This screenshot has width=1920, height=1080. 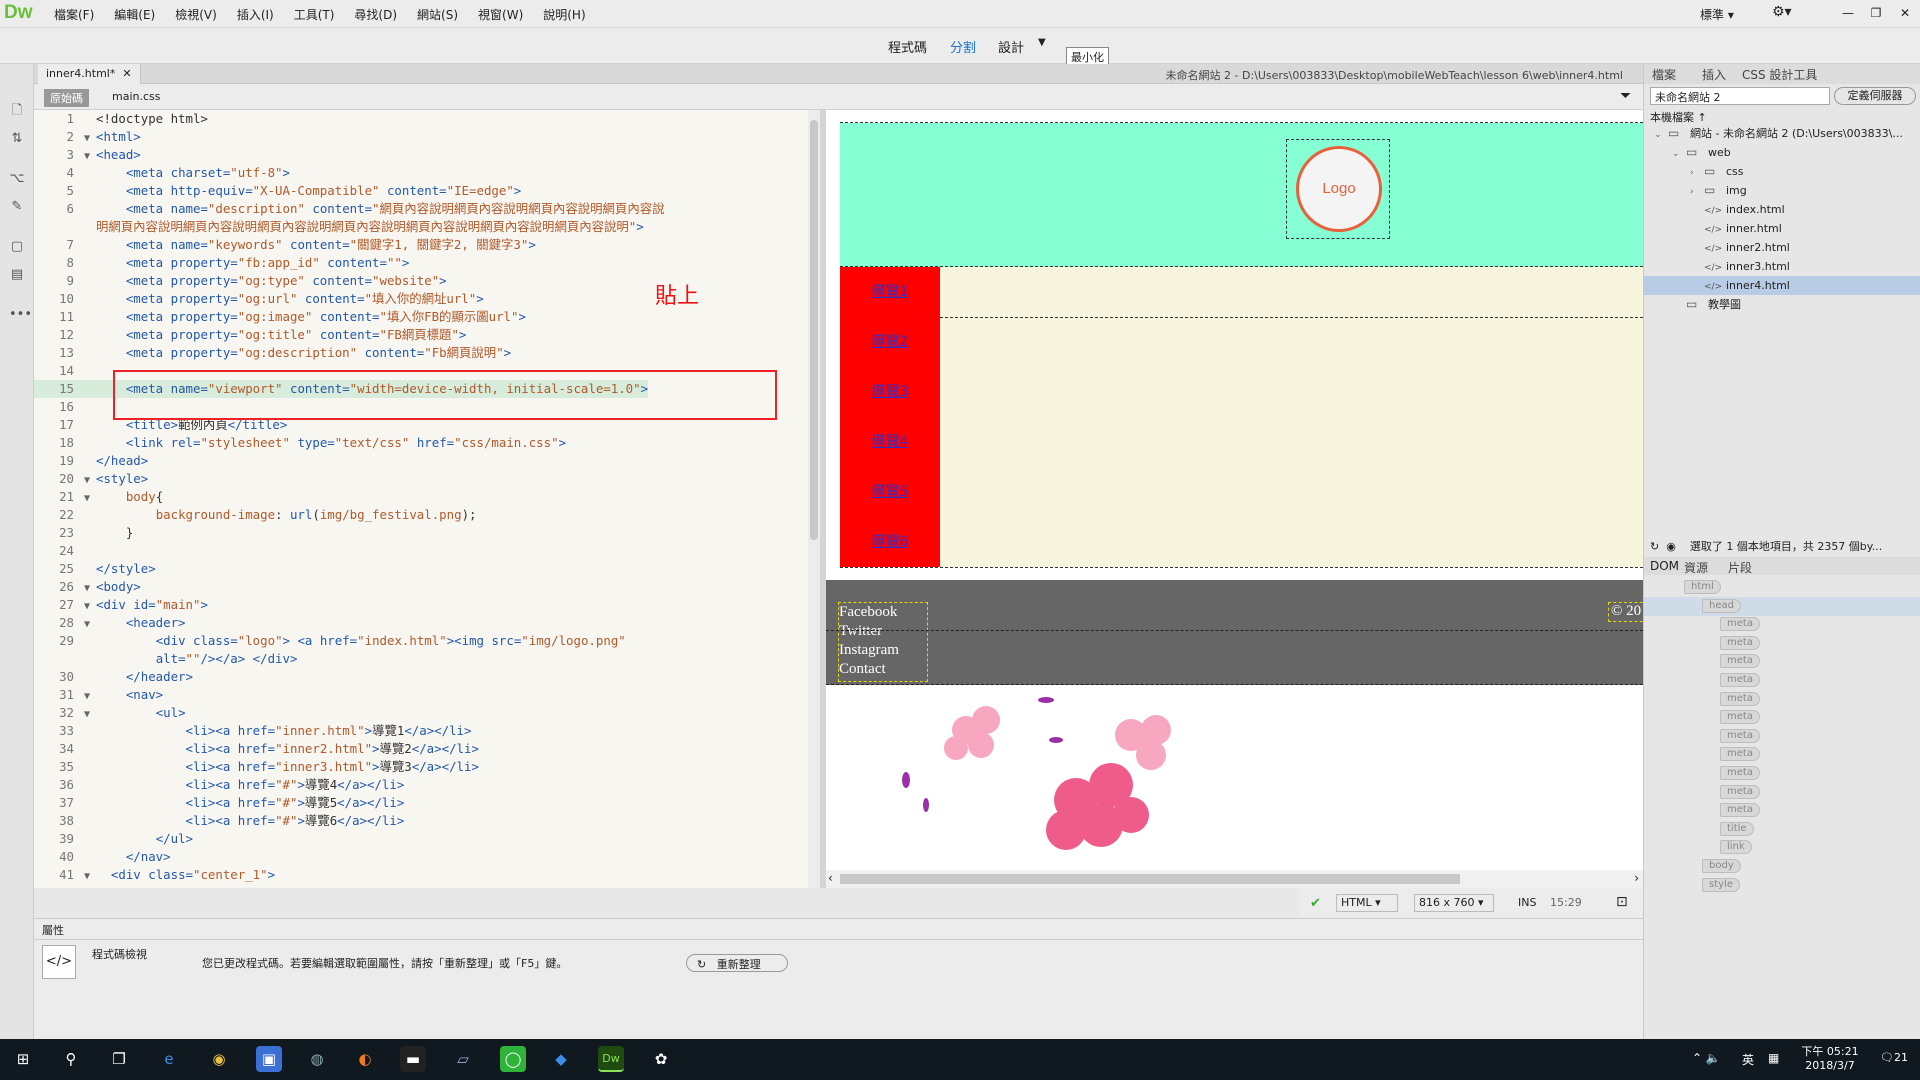 What do you see at coordinates (17, 207) in the screenshot?
I see `brush-icon: ✎` at bounding box center [17, 207].